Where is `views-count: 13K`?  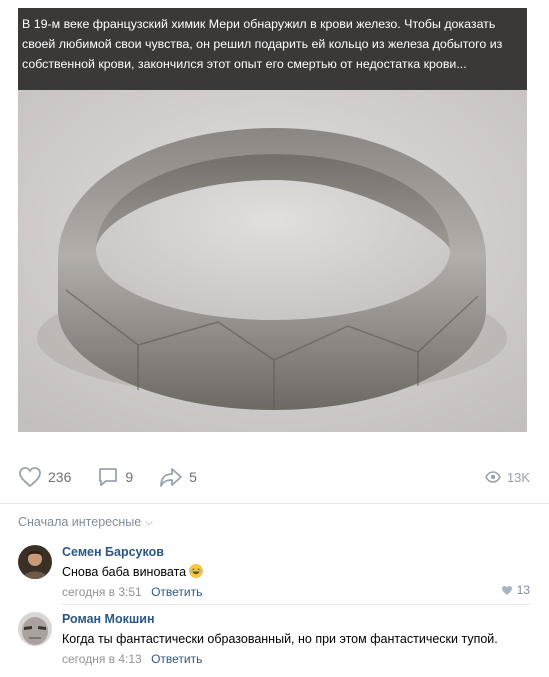 views-count: 13K is located at coordinates (518, 477).